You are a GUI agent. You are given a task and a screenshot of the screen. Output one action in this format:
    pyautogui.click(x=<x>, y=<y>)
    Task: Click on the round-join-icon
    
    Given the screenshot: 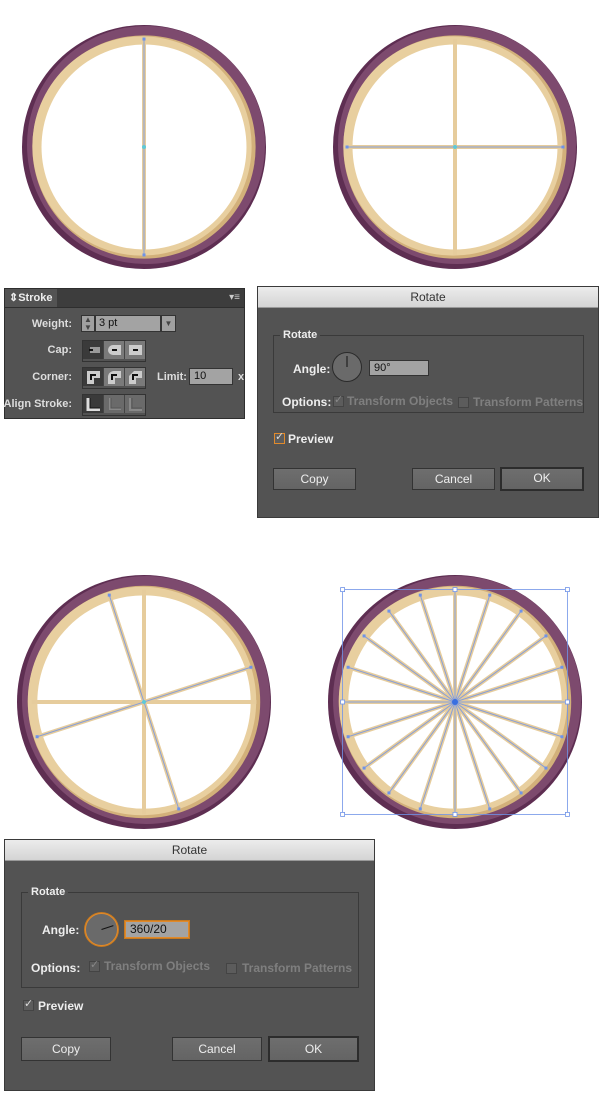 What is the action you would take?
    pyautogui.click(x=114, y=377)
    